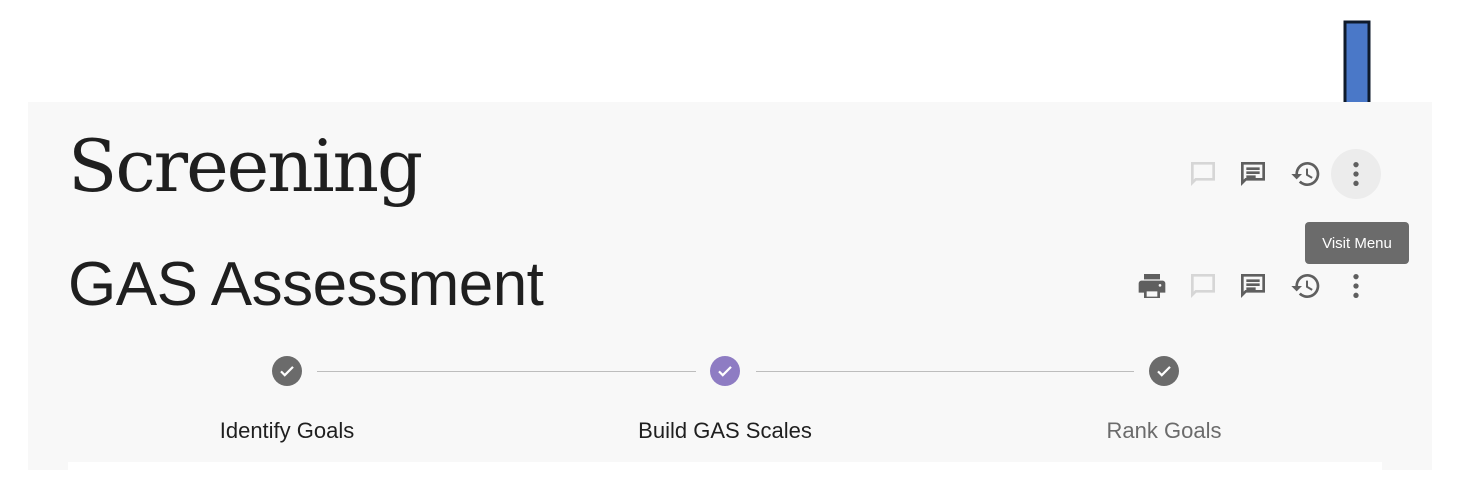  I want to click on print-icon, so click(1152, 286).